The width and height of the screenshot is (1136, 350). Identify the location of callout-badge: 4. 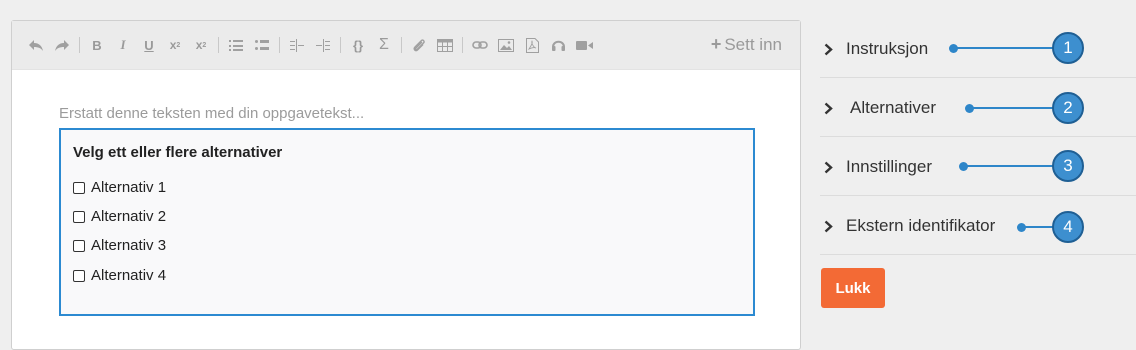
(1068, 227).